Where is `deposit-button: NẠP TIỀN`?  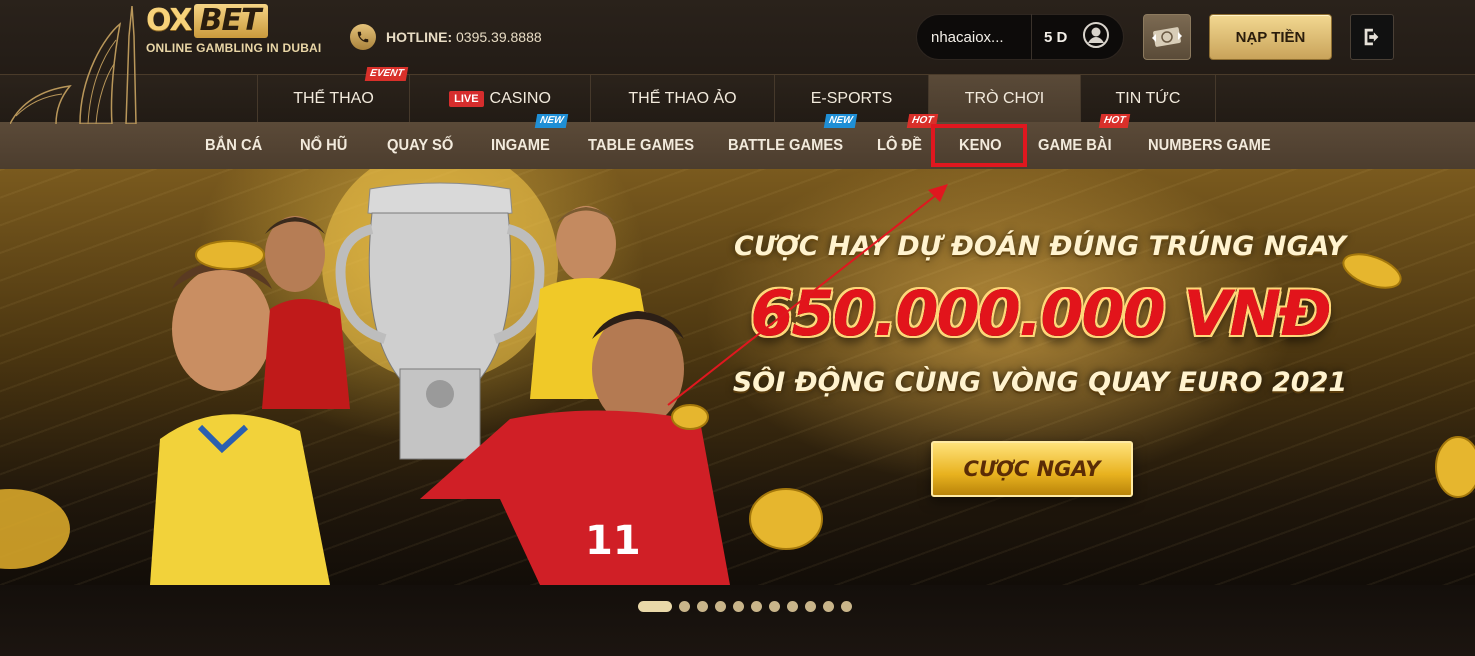 deposit-button: NẠP TIỀN is located at coordinates (1270, 37).